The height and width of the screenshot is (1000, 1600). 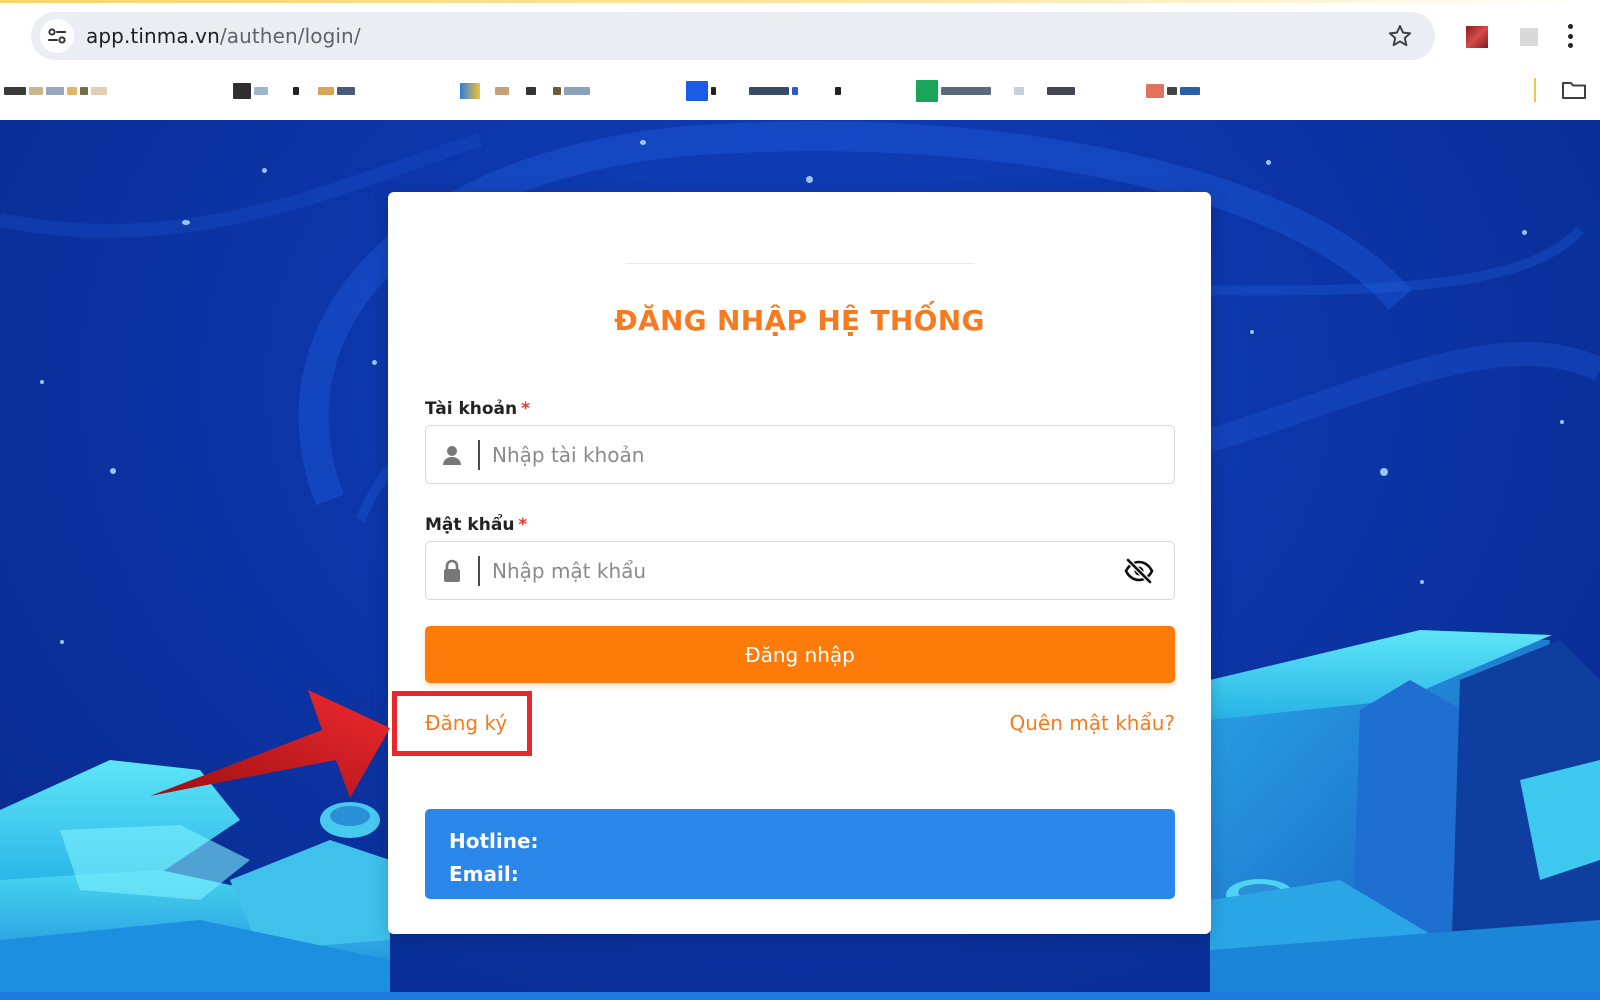 What do you see at coordinates (1093, 723) in the screenshot?
I see `forgot-password-link: Quên mật khẩu?` at bounding box center [1093, 723].